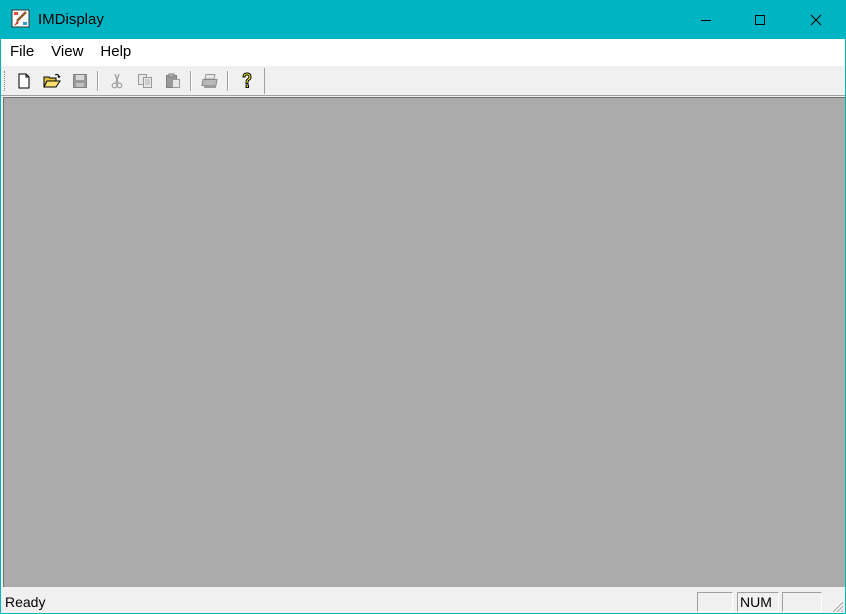 The height and width of the screenshot is (614, 846). I want to click on paste-button, so click(173, 81).